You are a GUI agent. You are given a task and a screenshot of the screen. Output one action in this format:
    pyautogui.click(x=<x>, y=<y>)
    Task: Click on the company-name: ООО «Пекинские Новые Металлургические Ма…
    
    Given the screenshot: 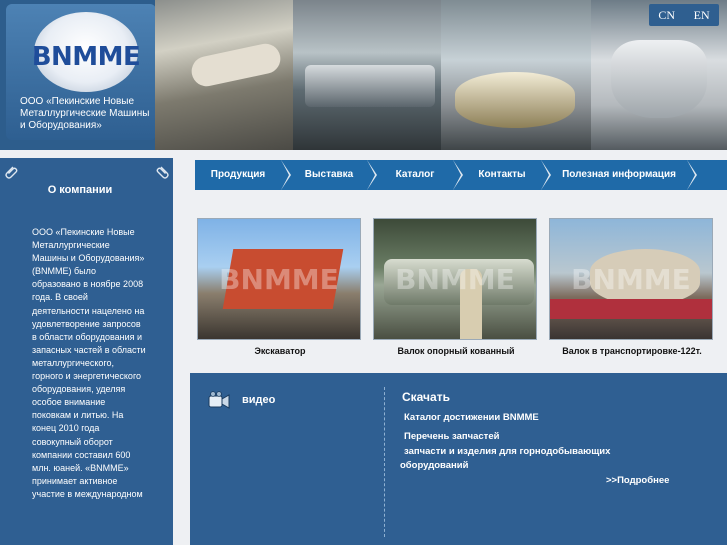 What is the action you would take?
    pyautogui.click(x=85, y=113)
    